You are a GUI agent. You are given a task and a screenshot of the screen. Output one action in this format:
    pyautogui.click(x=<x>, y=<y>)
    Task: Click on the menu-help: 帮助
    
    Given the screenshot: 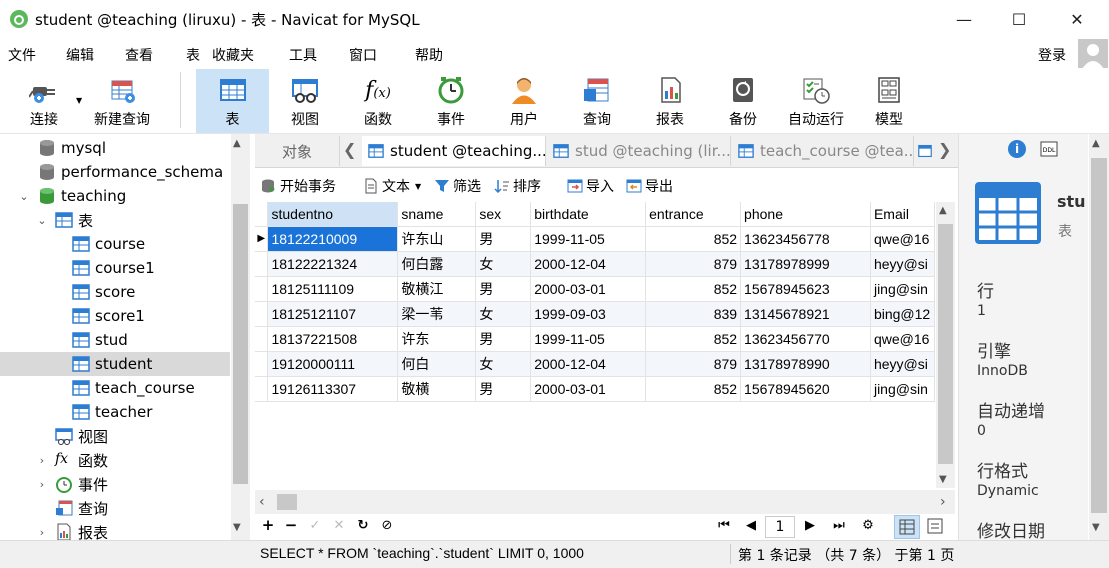 What is the action you would take?
    pyautogui.click(x=429, y=55)
    